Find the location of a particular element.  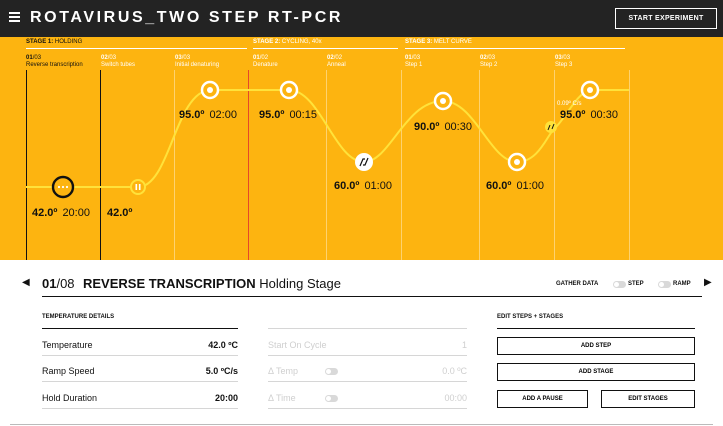

delta-temp-toggle is located at coordinates (331, 371).